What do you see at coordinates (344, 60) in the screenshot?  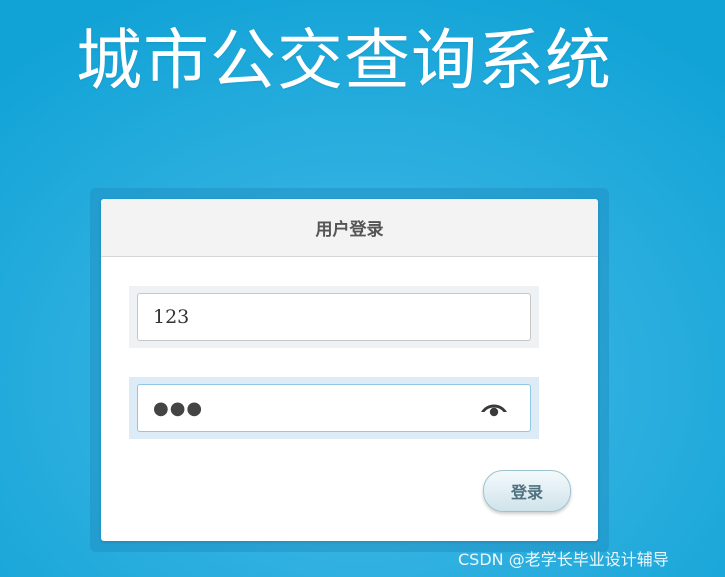 I see `app-title: 城市公交查询系统` at bounding box center [344, 60].